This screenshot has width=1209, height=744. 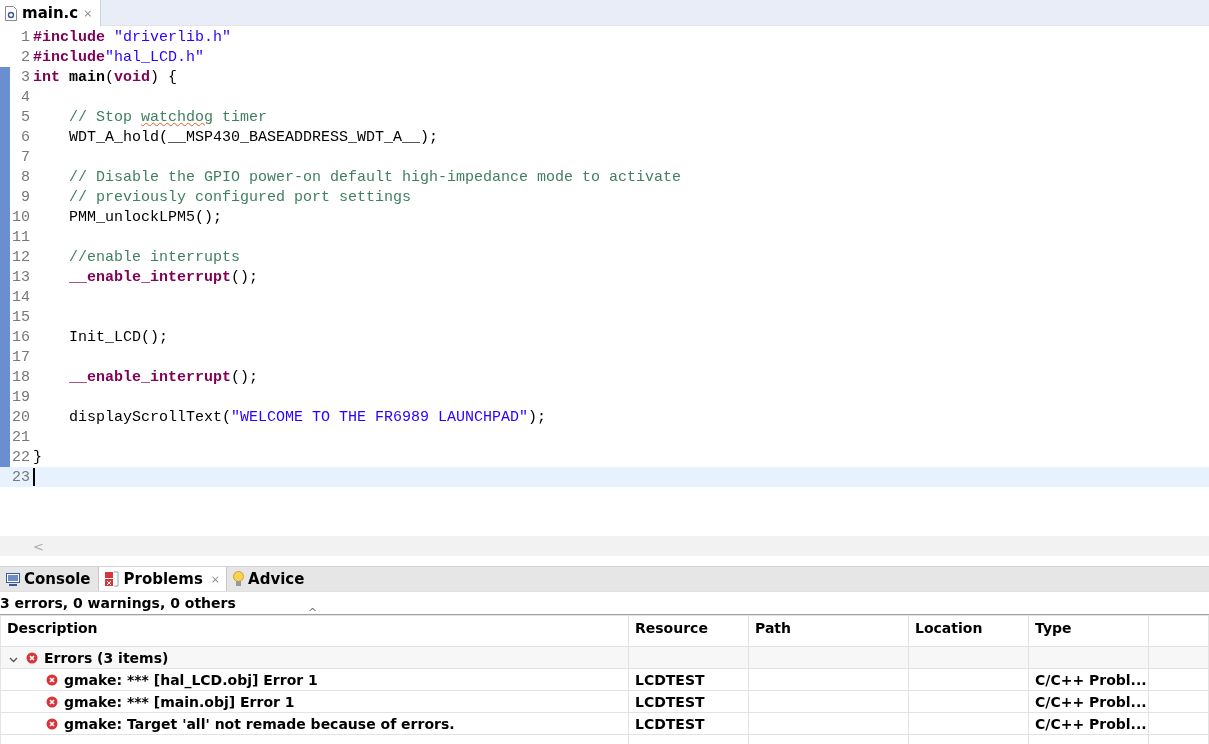 I want to click on line-number: 15, so click(x=20, y=317).